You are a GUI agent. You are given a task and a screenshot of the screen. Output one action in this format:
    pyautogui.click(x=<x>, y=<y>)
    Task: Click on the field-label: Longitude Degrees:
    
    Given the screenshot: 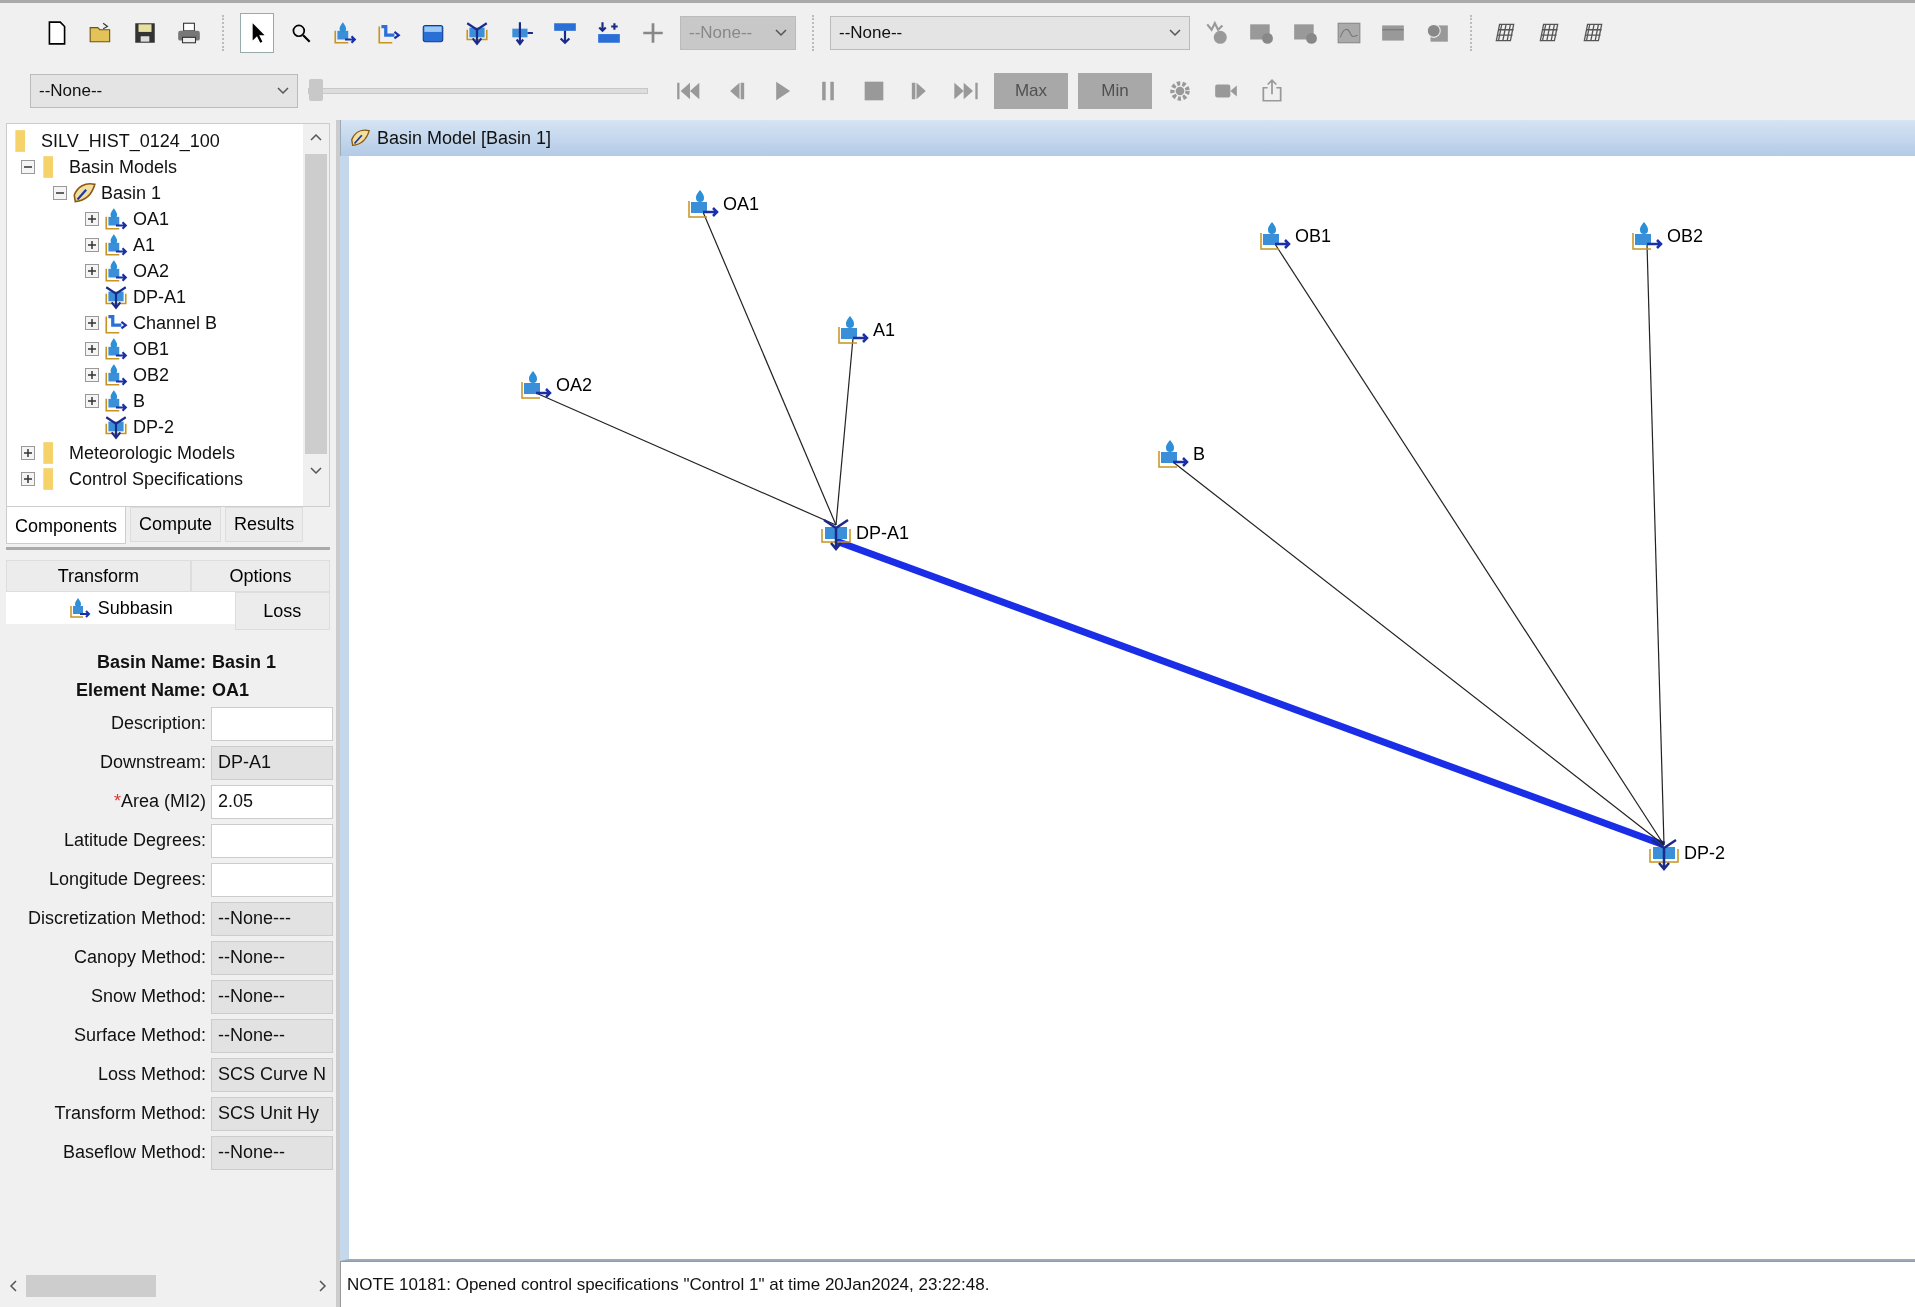 What is the action you would take?
    pyautogui.click(x=126, y=879)
    